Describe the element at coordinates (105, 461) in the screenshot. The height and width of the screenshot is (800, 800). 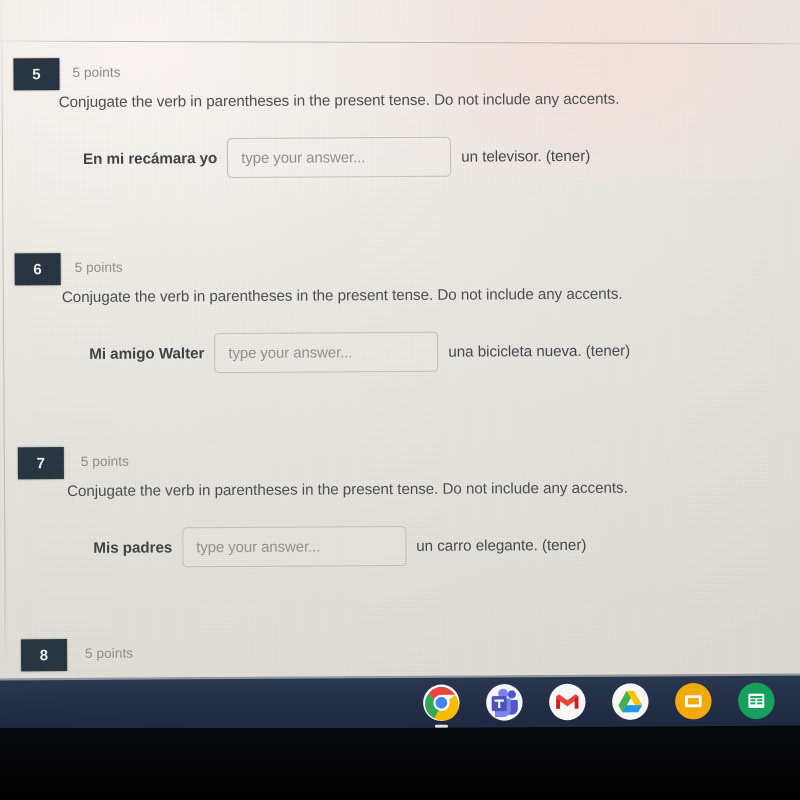
I see `question-points-7: 5 points` at that location.